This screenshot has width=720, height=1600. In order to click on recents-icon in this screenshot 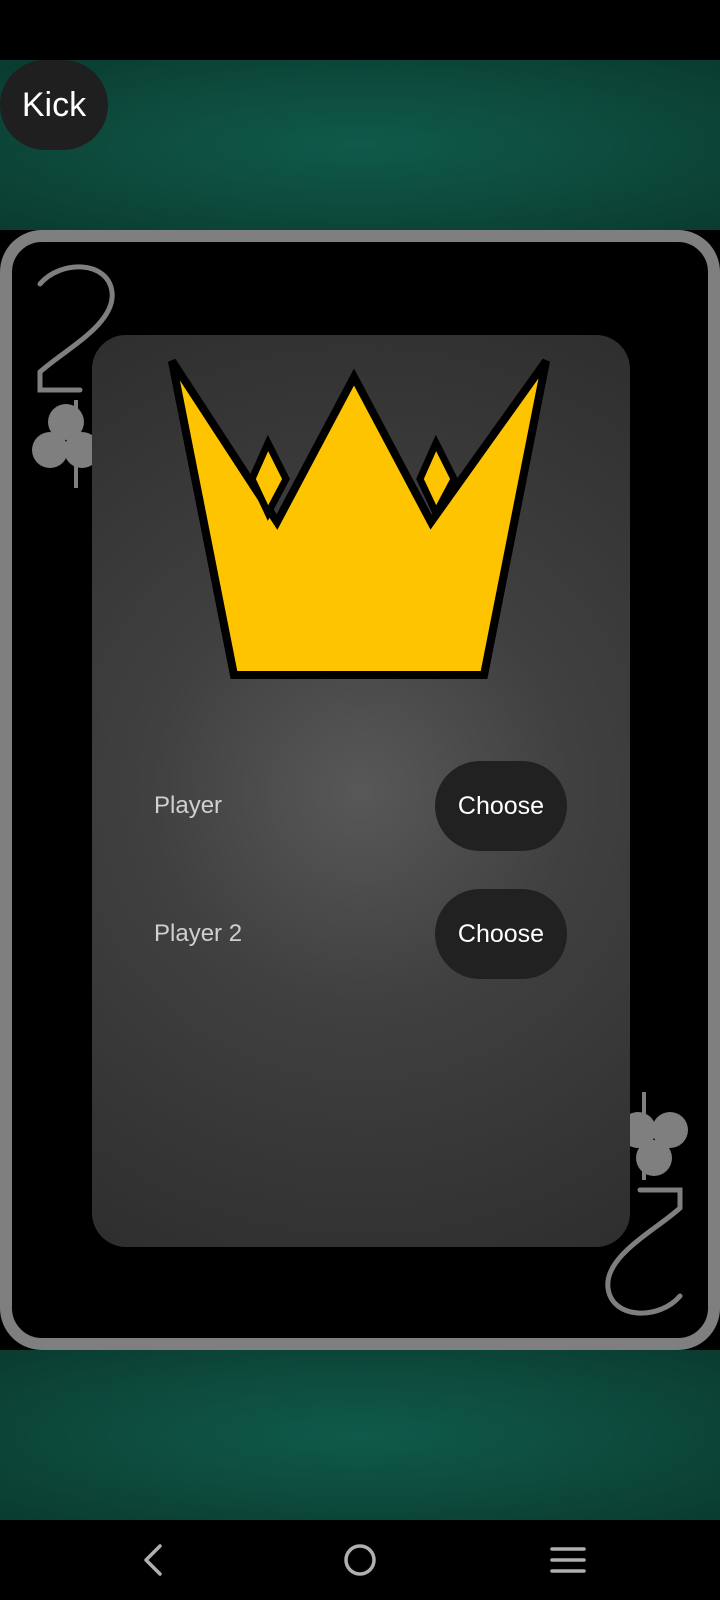, I will do `click(568, 1560)`.